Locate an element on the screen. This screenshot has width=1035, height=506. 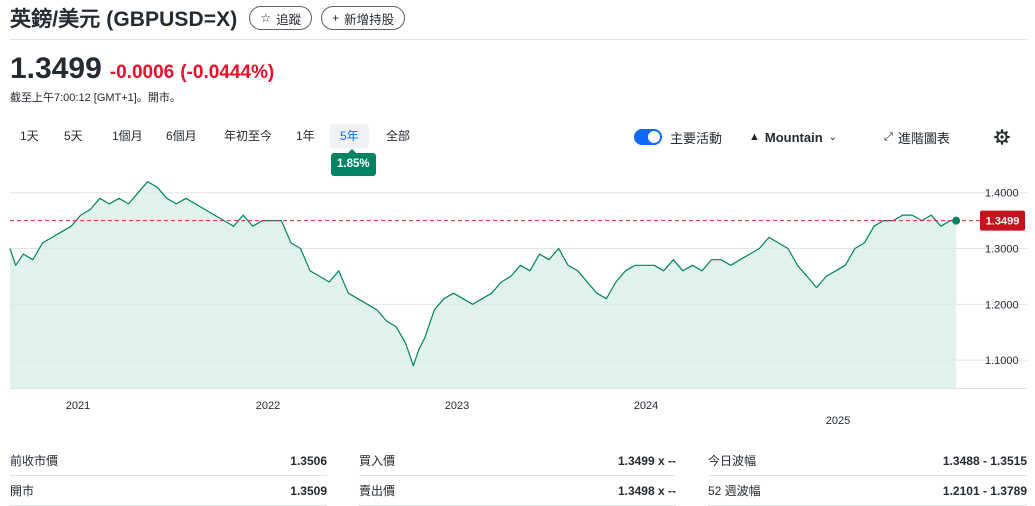
stat-cell: 52 週波幅 1.2101 - 1.3789 is located at coordinates (867, 491).